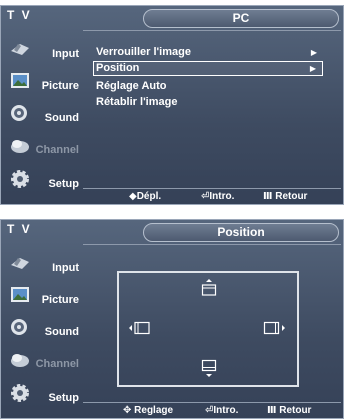  Describe the element at coordinates (208, 329) in the screenshot. I see `position-frame` at that location.